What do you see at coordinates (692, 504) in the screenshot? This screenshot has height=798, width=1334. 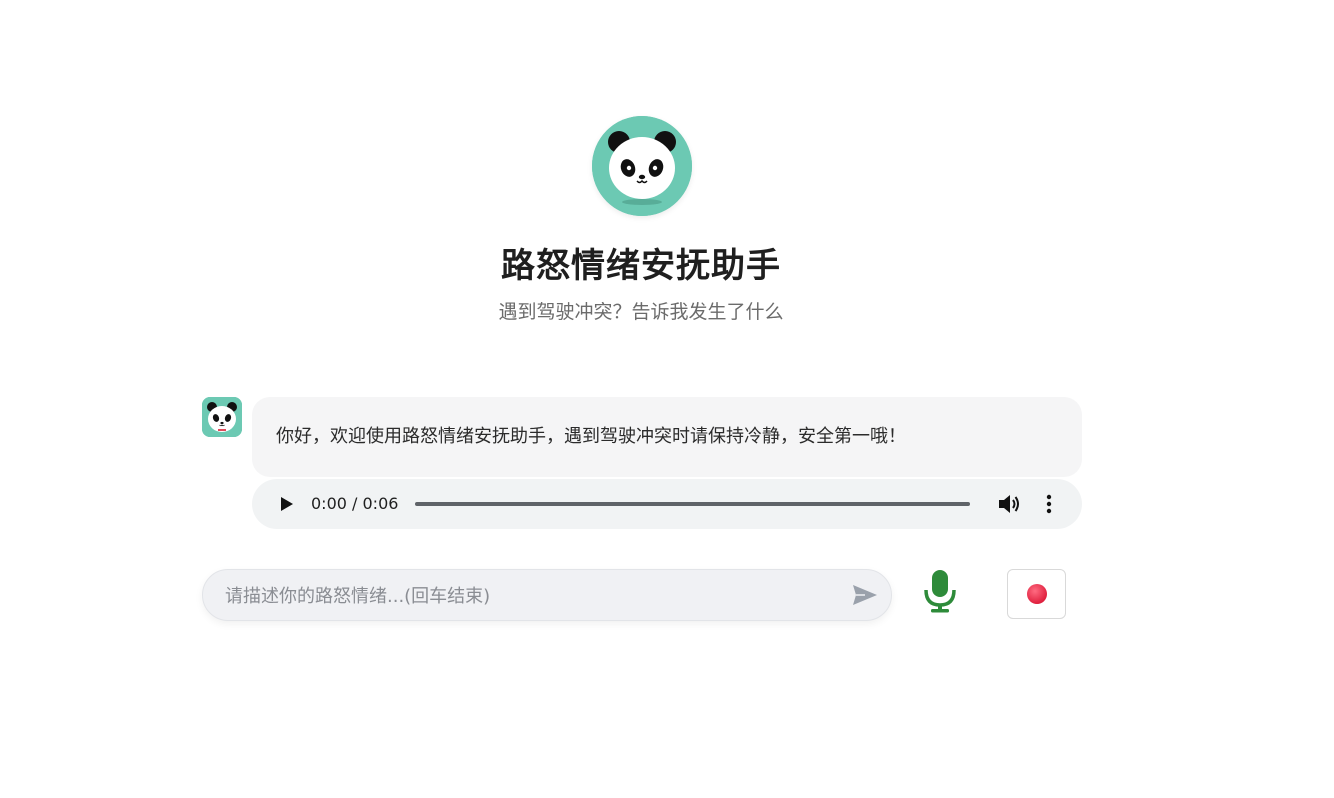 I see `audio-progress-track` at bounding box center [692, 504].